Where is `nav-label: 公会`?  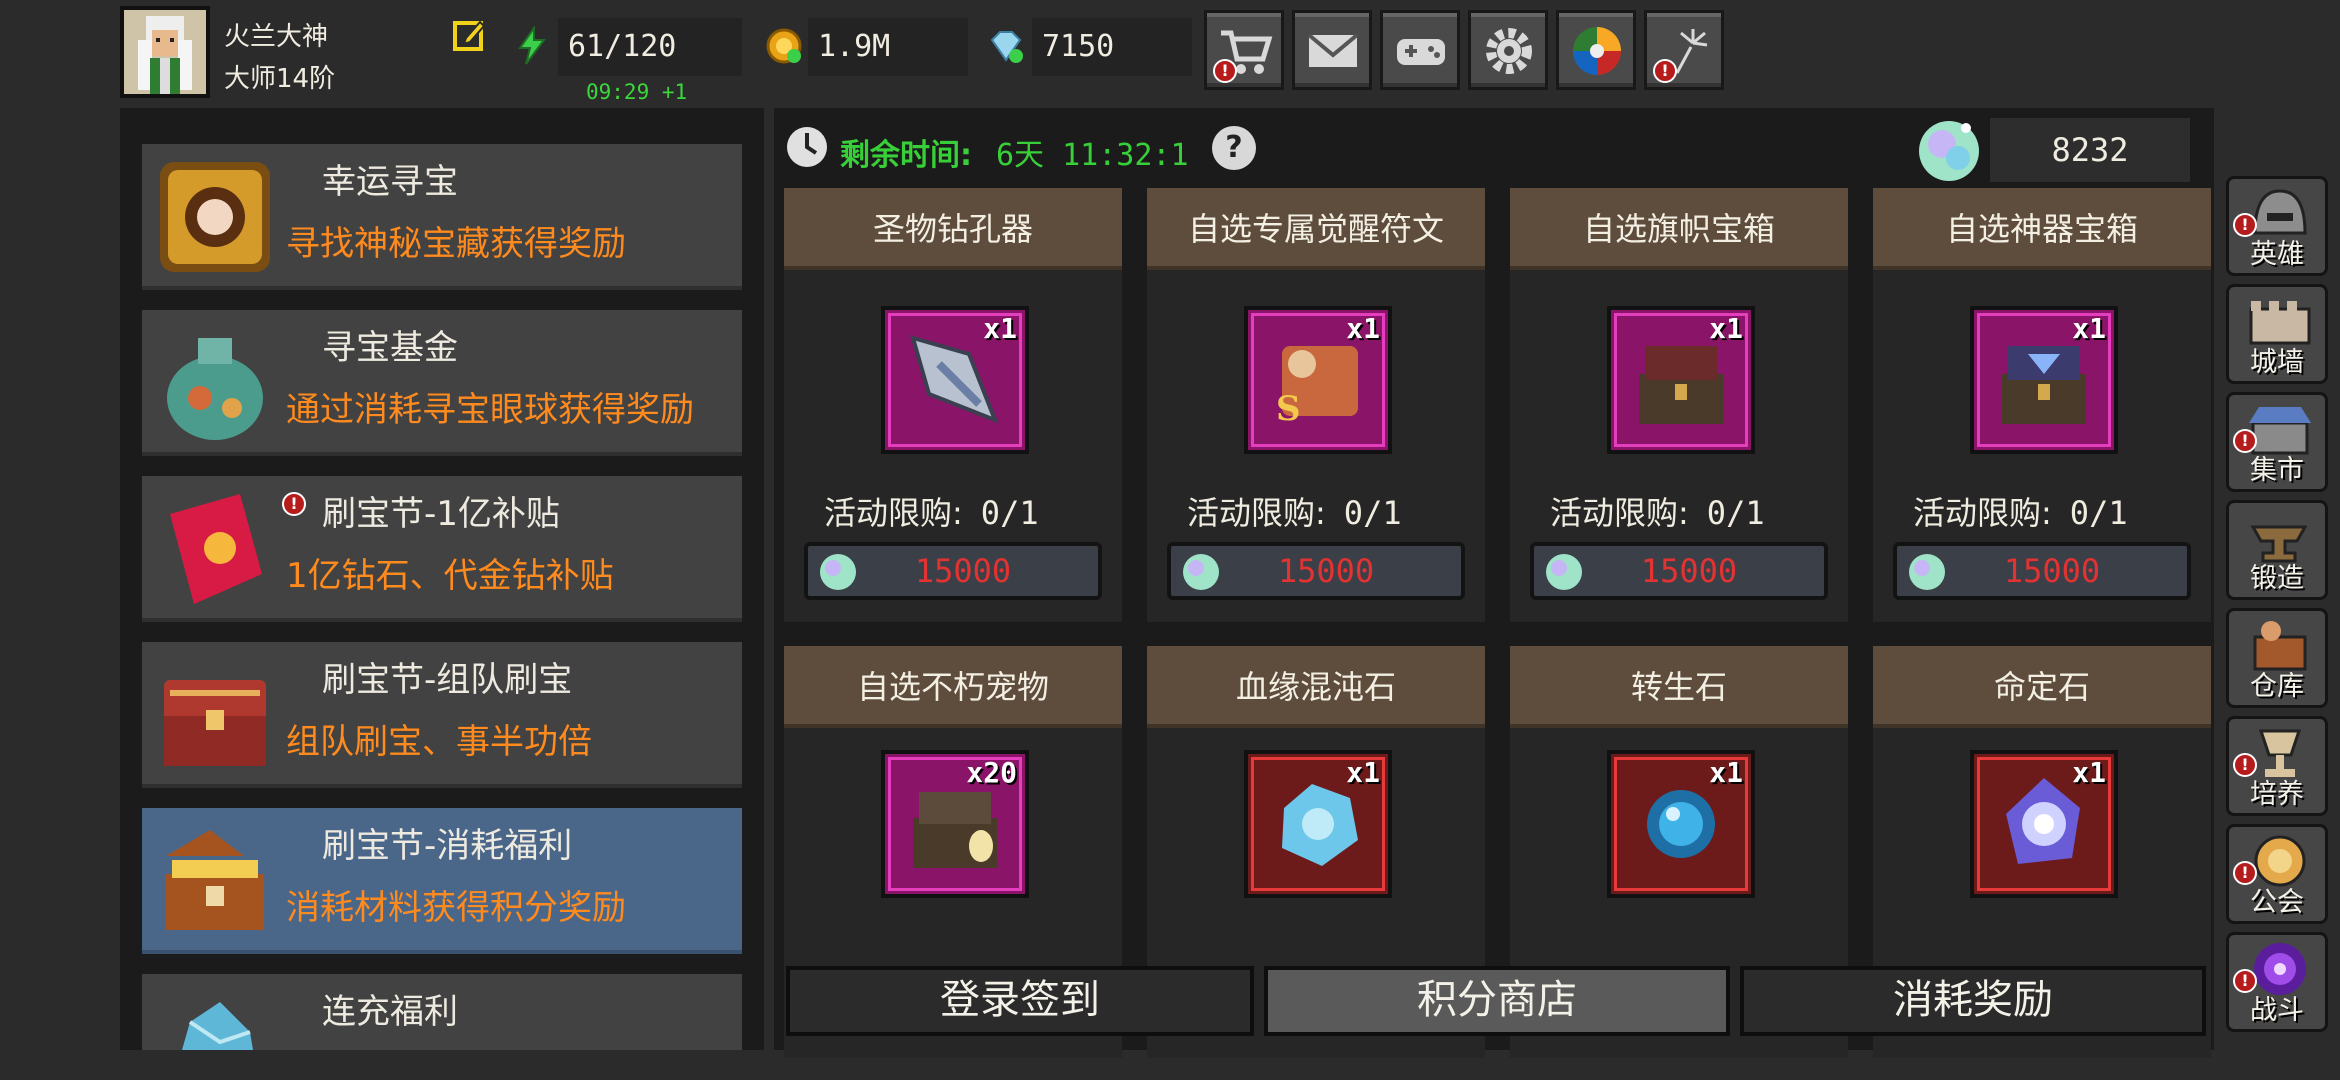
nav-label: 公会 is located at coordinates (2277, 902).